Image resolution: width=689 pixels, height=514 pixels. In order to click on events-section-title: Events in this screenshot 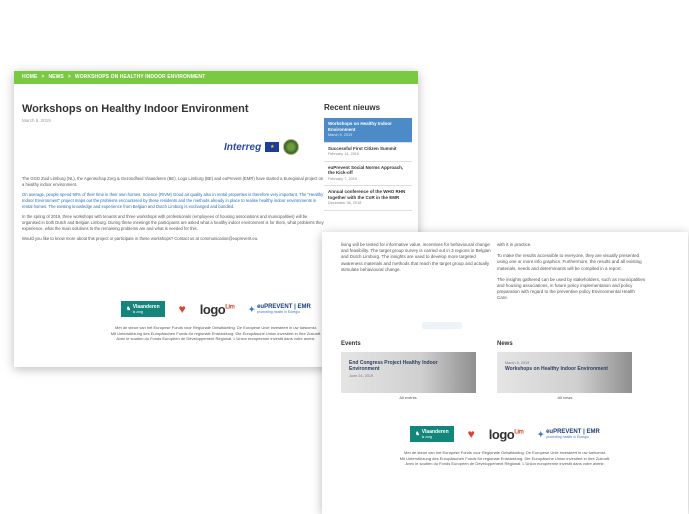, I will do `click(351, 344)`.